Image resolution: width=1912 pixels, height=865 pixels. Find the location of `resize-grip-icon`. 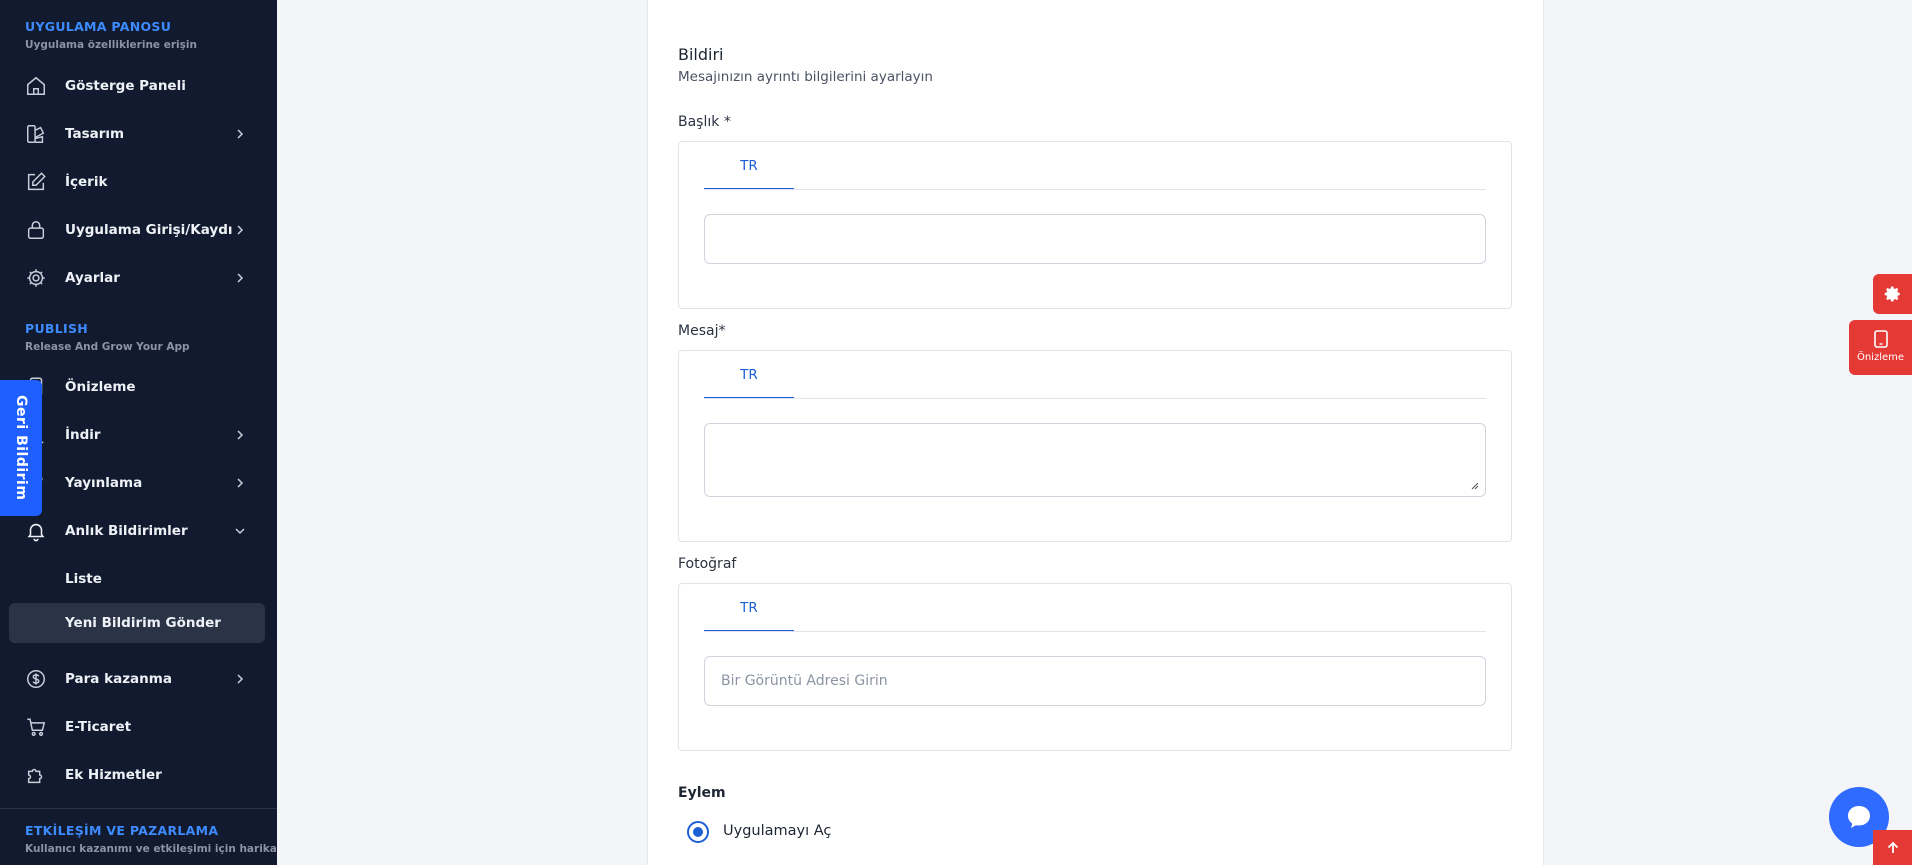

resize-grip-icon is located at coordinates (1474, 485).